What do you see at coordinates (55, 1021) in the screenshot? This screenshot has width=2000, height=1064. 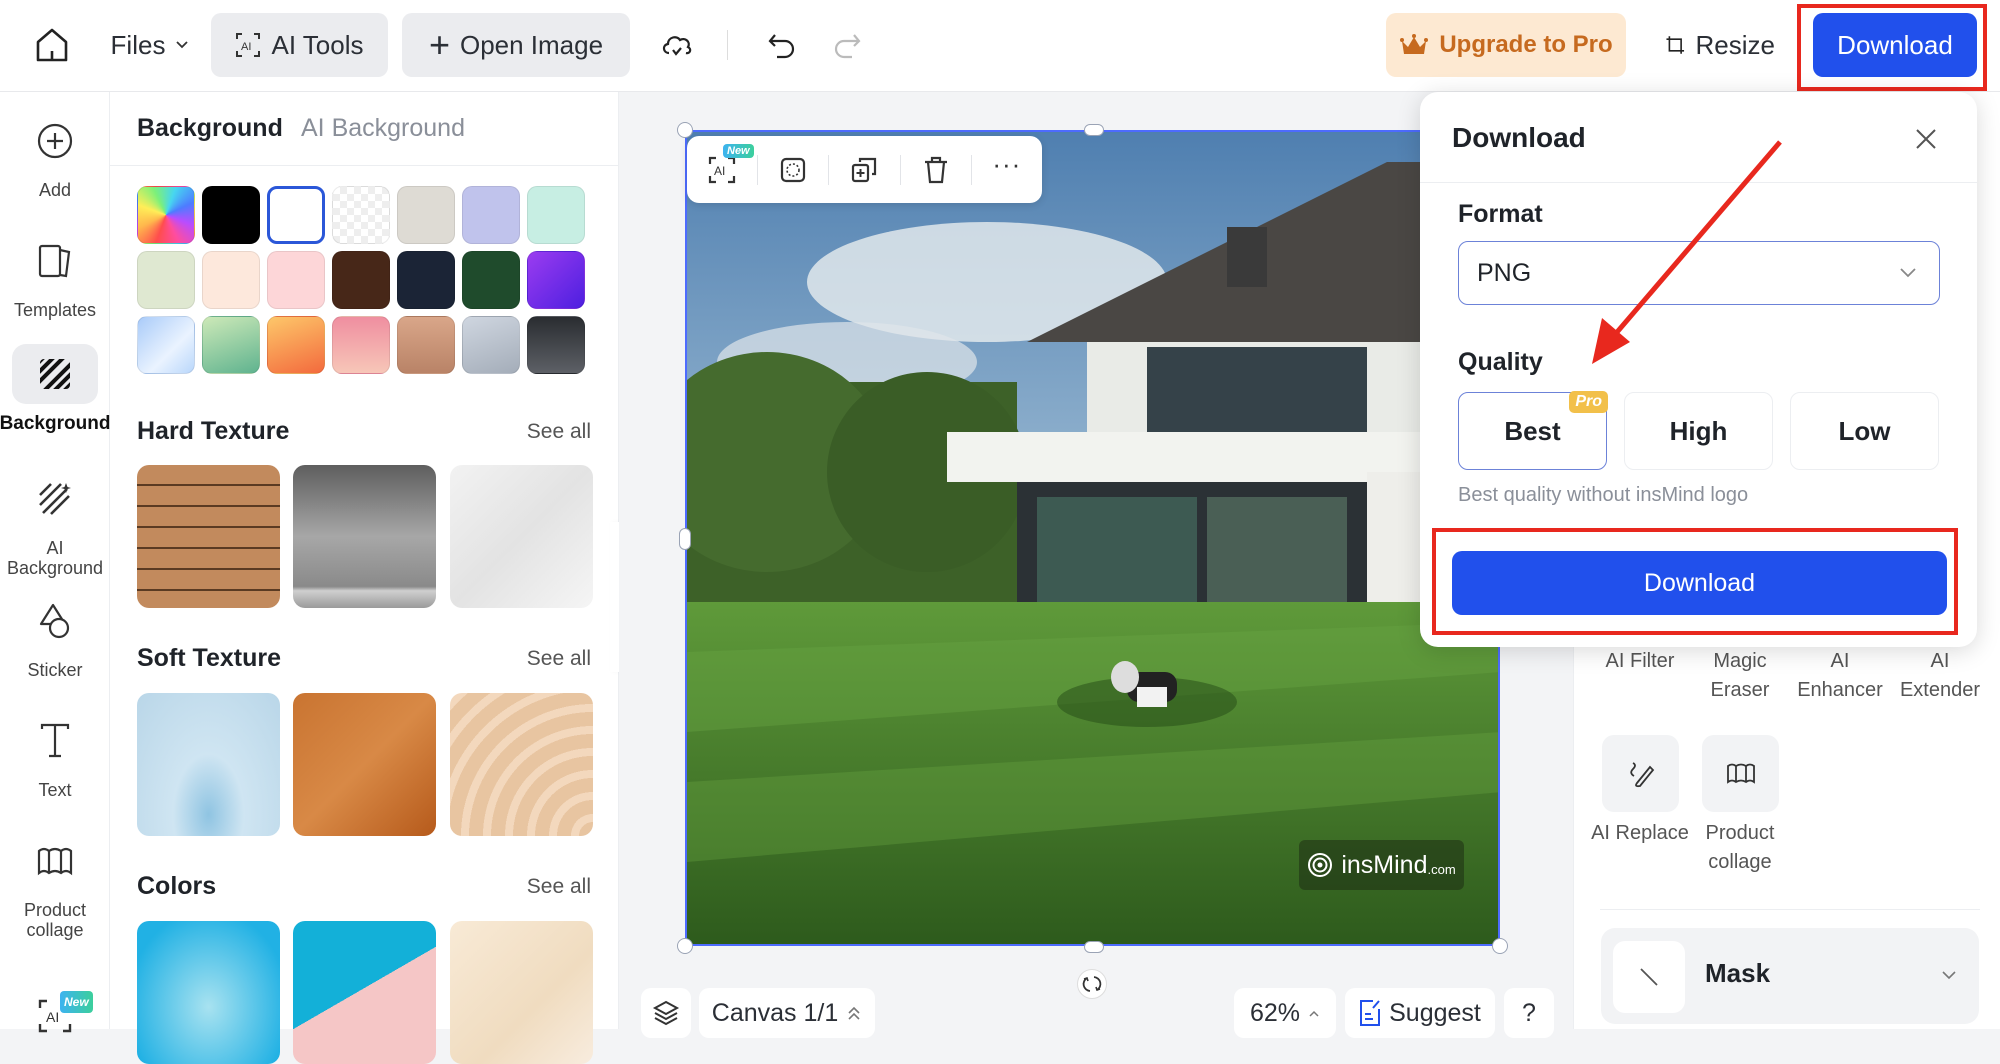 I see `rail-item-ai-tool: AI New` at bounding box center [55, 1021].